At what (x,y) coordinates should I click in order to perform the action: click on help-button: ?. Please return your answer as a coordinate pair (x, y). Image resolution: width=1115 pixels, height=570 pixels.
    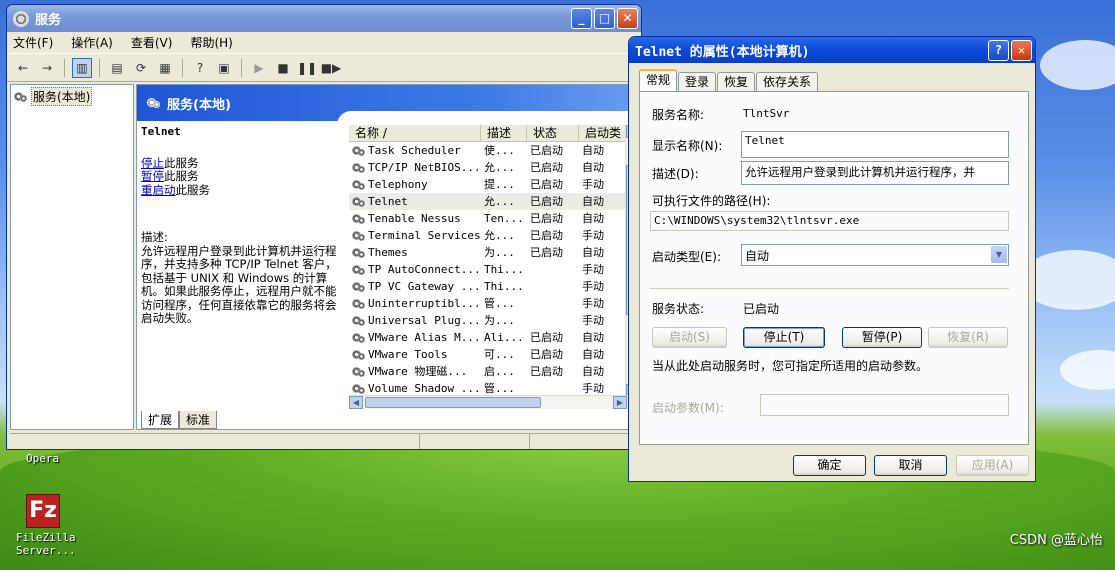
    Looking at the image, I should click on (998, 50).